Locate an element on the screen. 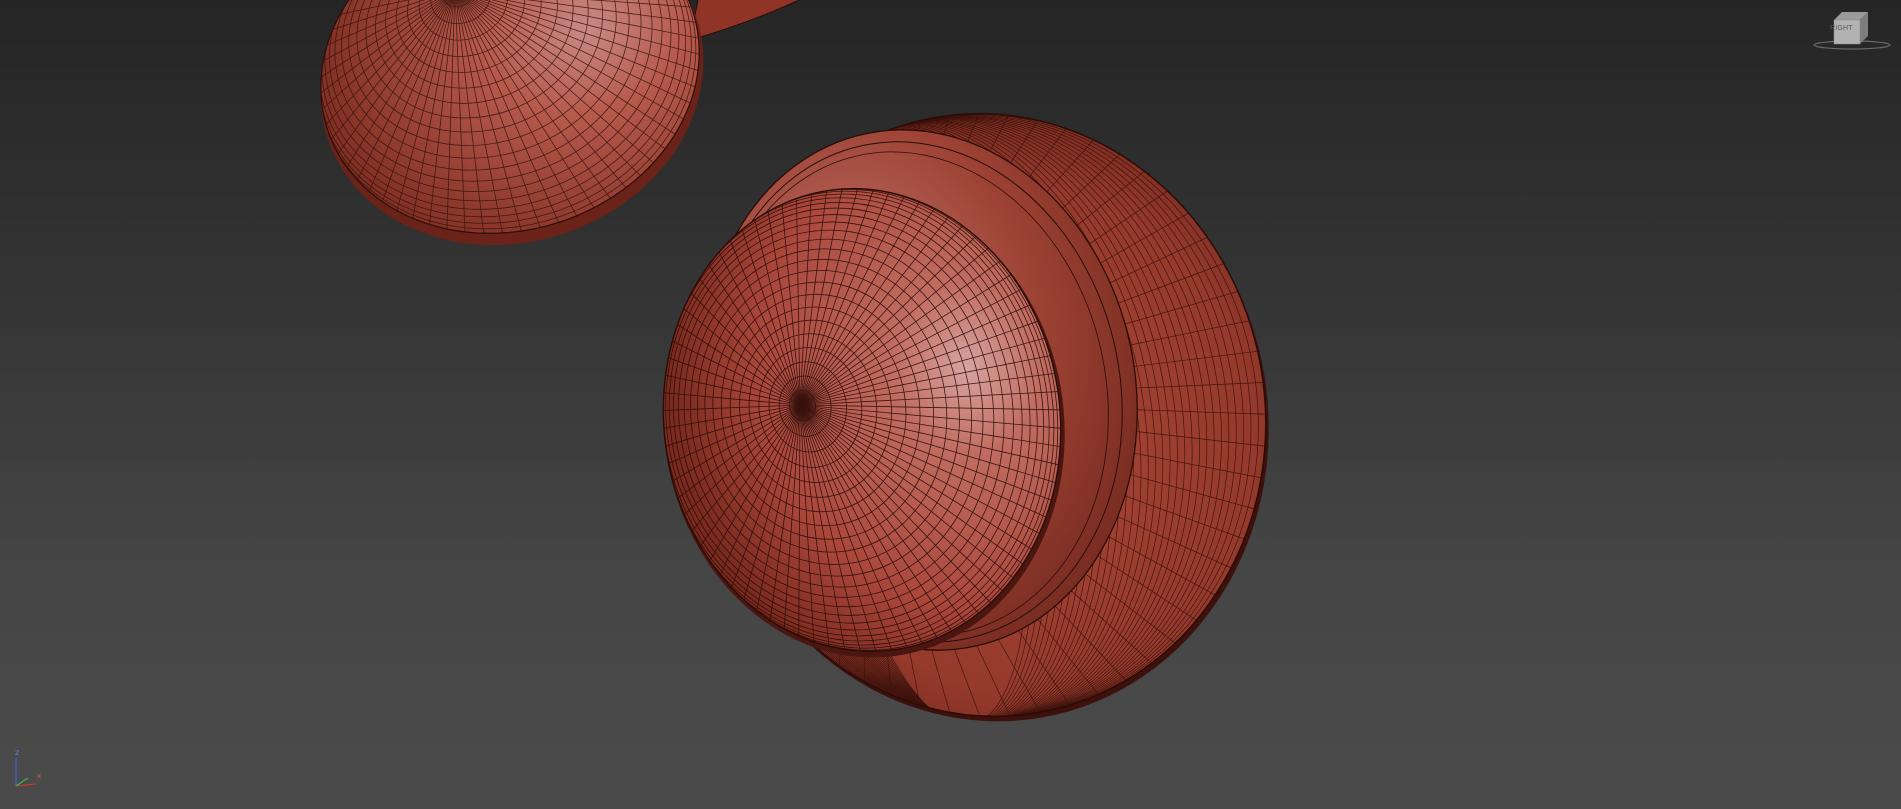 This screenshot has width=1901, height=809. viewcube-face-label: RIGHT is located at coordinates (1841, 28).